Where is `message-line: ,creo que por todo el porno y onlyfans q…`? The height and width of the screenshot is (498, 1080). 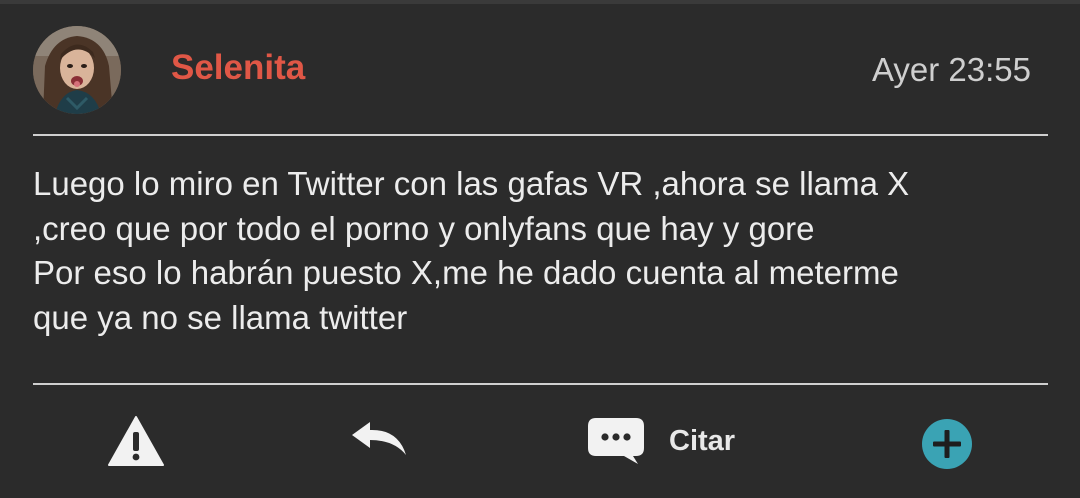
message-line: ,creo que por todo el porno y onlyfans q… is located at coordinates (424, 228).